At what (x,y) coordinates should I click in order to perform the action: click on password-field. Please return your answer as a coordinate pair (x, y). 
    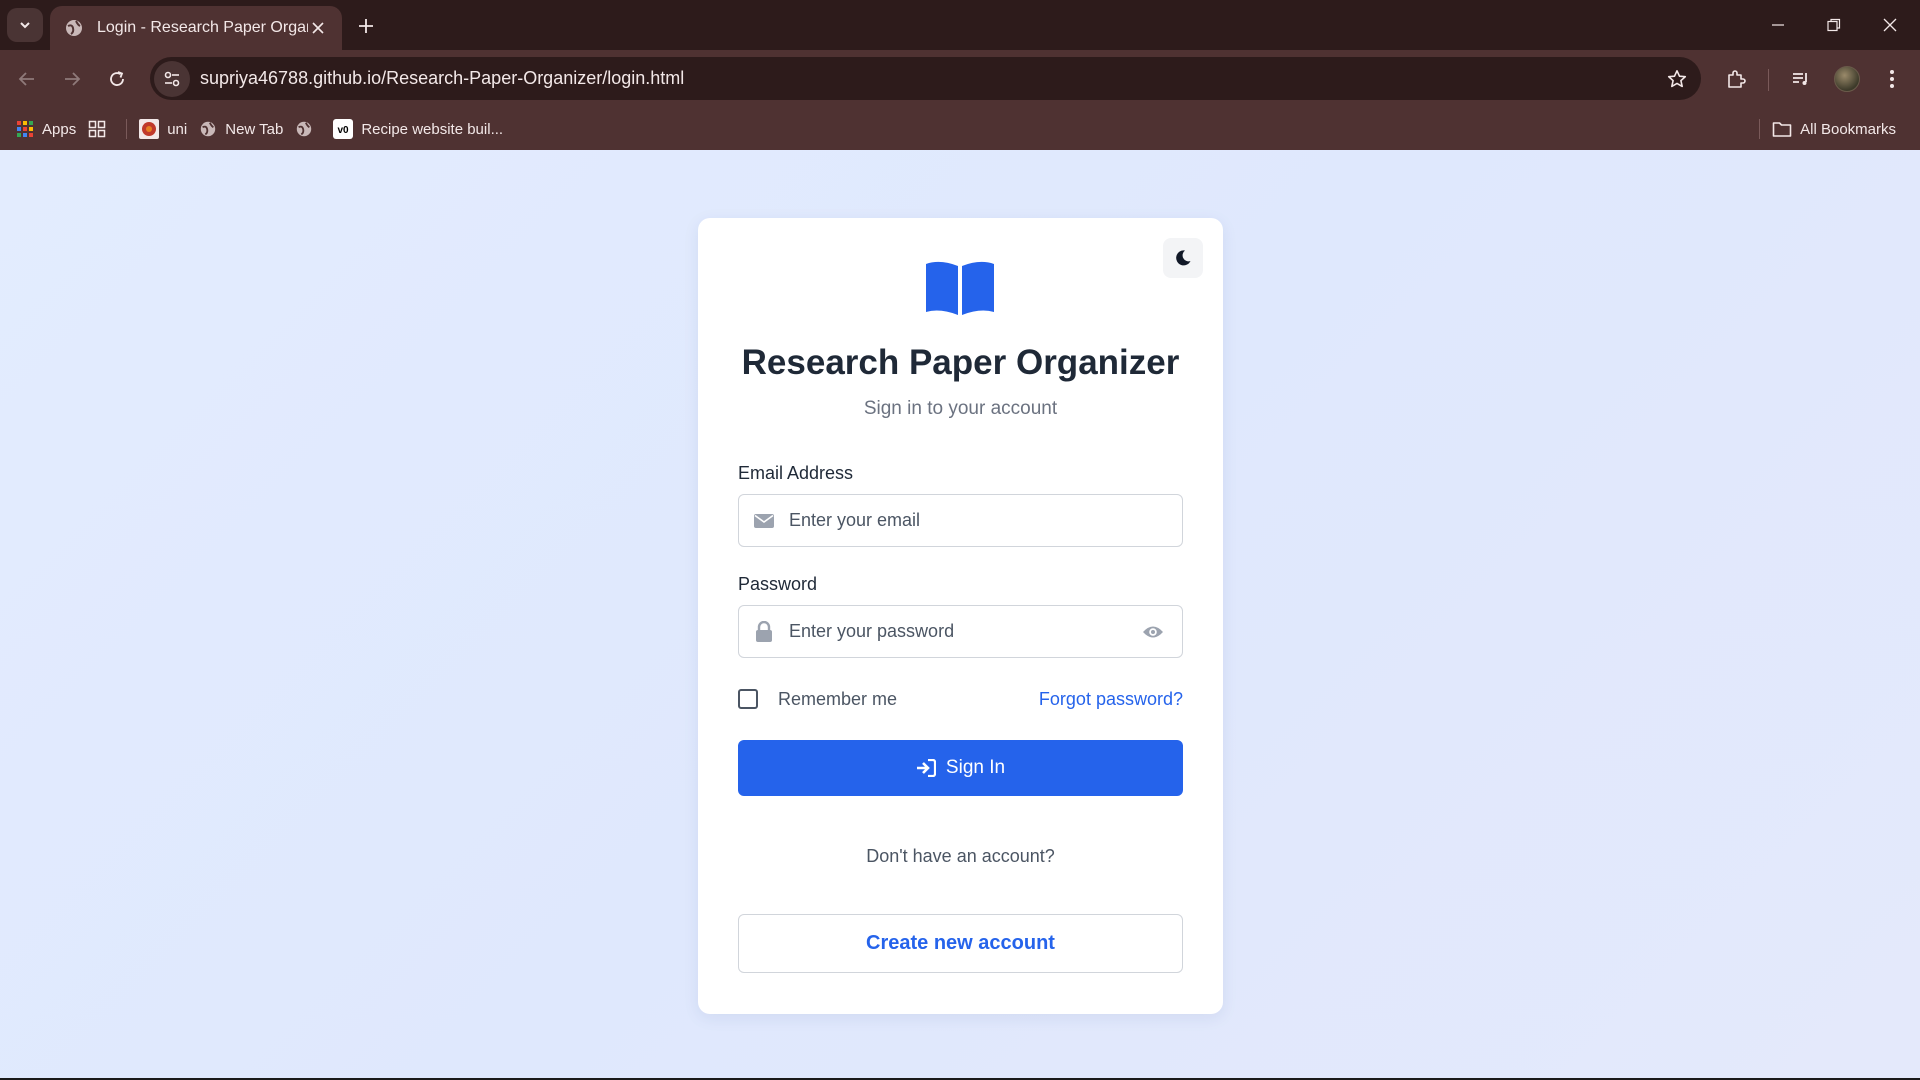
    Looking at the image, I should click on (960, 631).